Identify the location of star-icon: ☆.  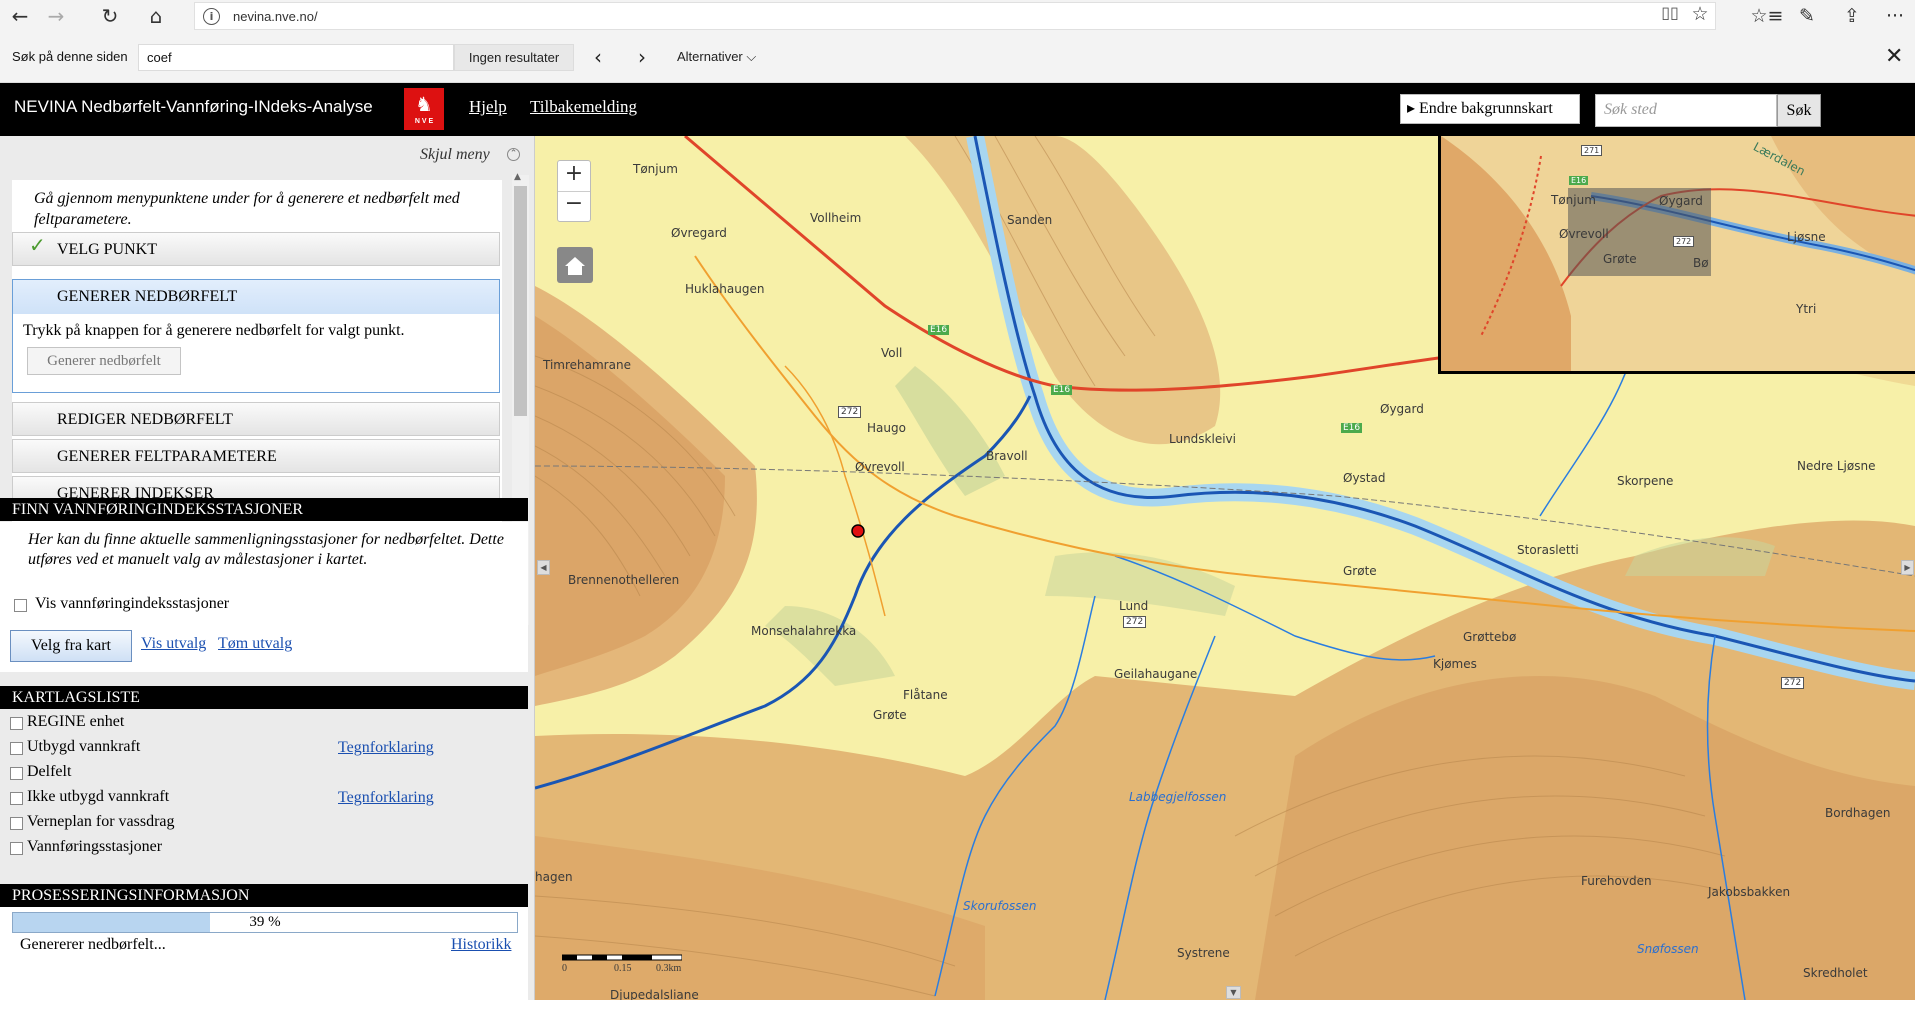
(1700, 16).